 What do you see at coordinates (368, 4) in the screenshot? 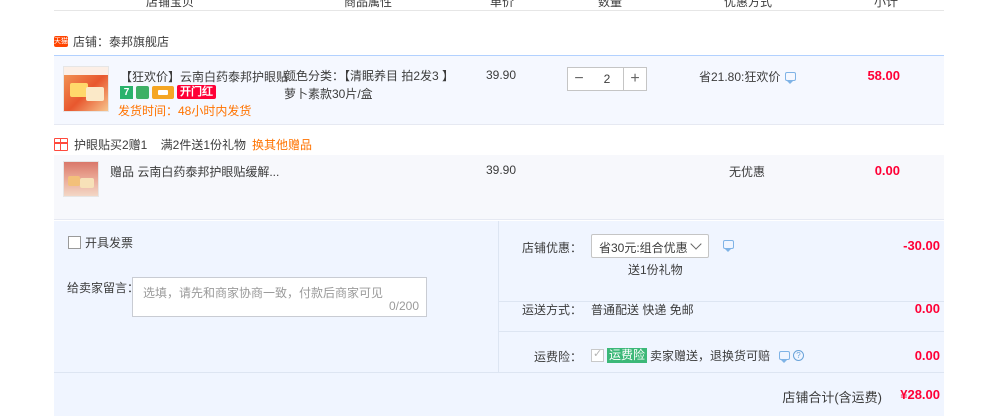
I see `col-props: 商品属性` at bounding box center [368, 4].